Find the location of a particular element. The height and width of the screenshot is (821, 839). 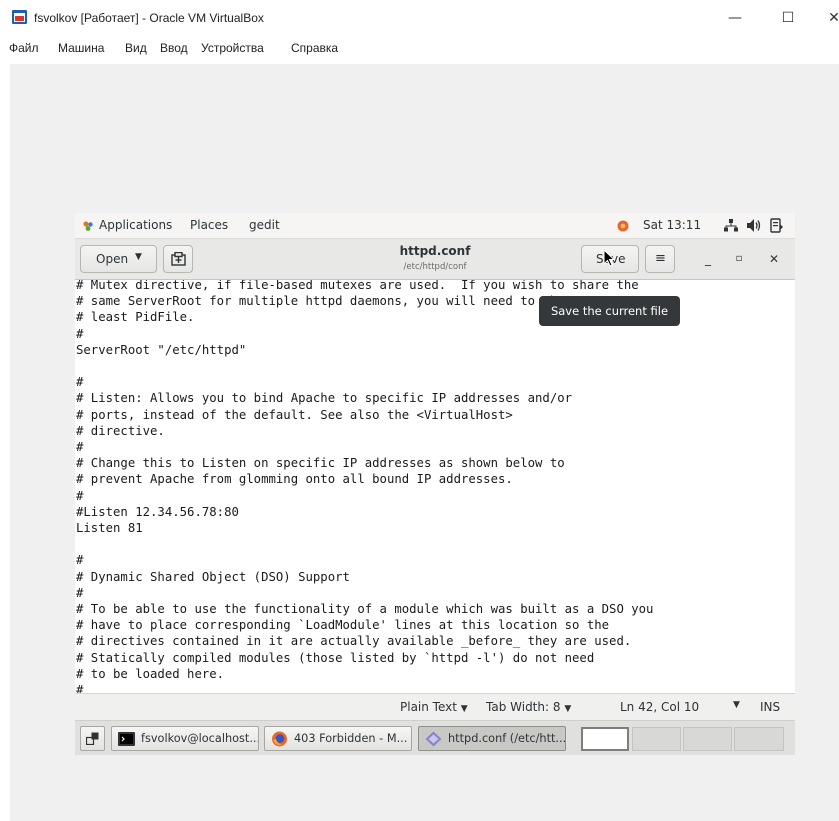

open-button: Open ▼ is located at coordinates (118, 259).